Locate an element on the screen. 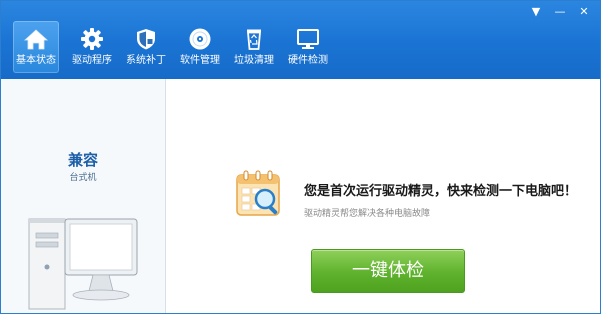 Image resolution: width=601 pixels, height=314 pixels. nav-item-basic-status: 基本状态 is located at coordinates (36, 47).